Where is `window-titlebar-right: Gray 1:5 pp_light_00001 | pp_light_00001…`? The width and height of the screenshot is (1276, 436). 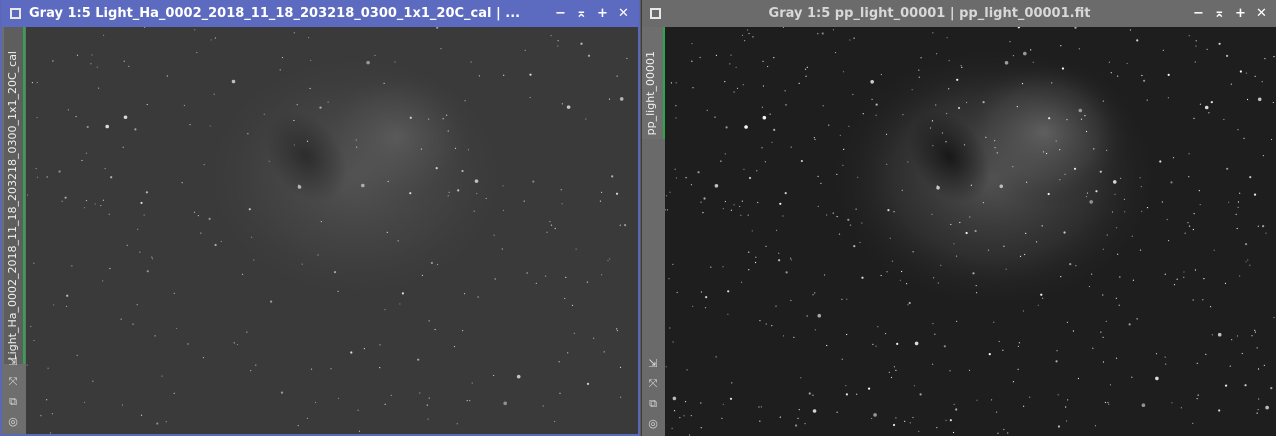 window-titlebar-right: Gray 1:5 pp_light_00001 | pp_light_00001… is located at coordinates (959, 13).